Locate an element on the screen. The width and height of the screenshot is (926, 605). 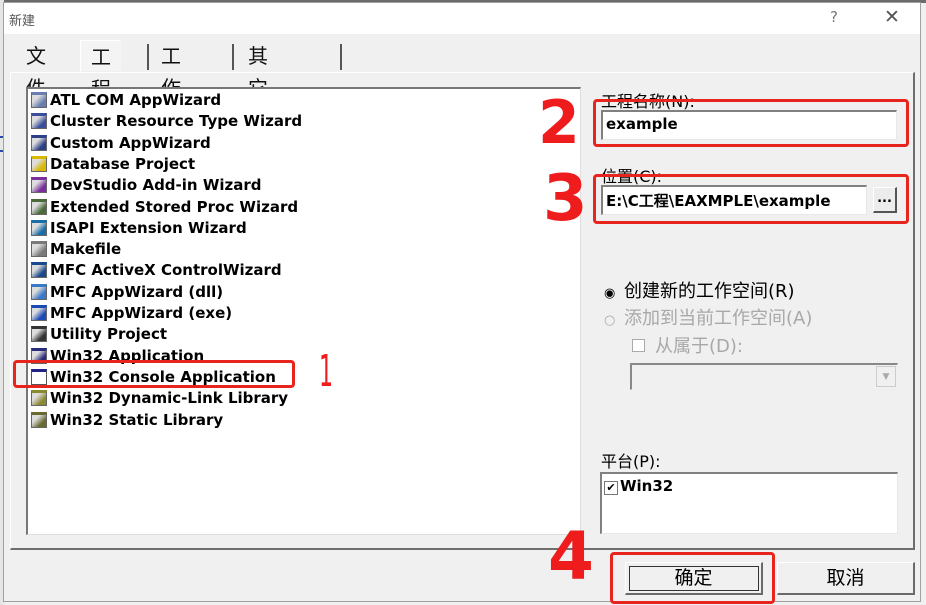
list-item-label: MFC AppWizard (dll) is located at coordinates (137, 291).